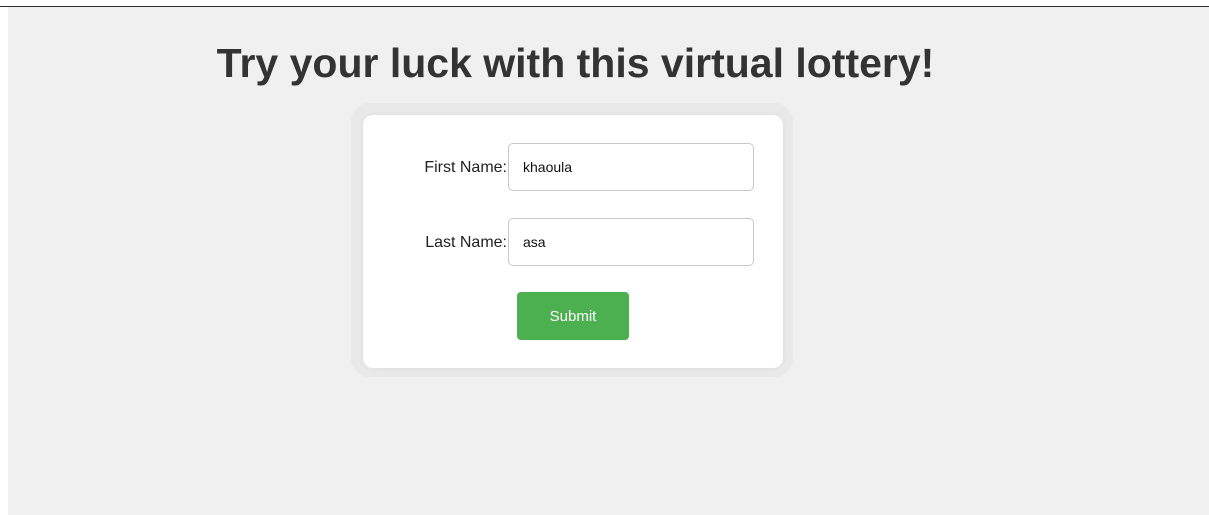 The height and width of the screenshot is (515, 1209). I want to click on first-name-row: First Name:, so click(573, 168).